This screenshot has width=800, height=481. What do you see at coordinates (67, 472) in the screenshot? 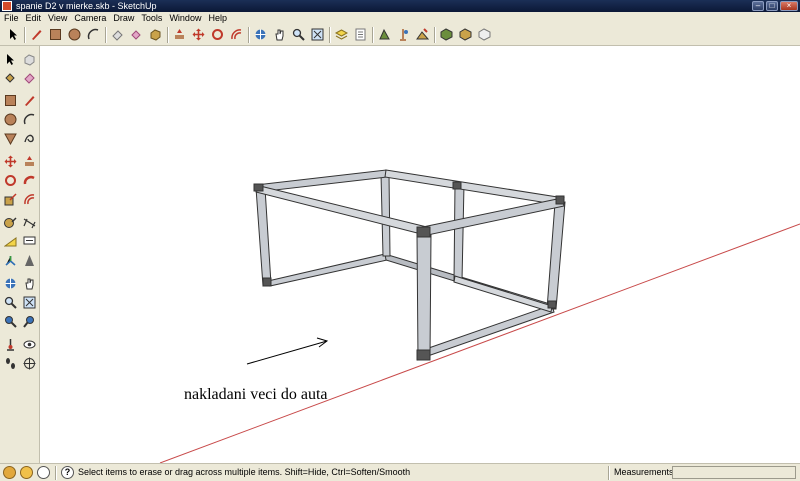
I see `help-icon: ?` at bounding box center [67, 472].